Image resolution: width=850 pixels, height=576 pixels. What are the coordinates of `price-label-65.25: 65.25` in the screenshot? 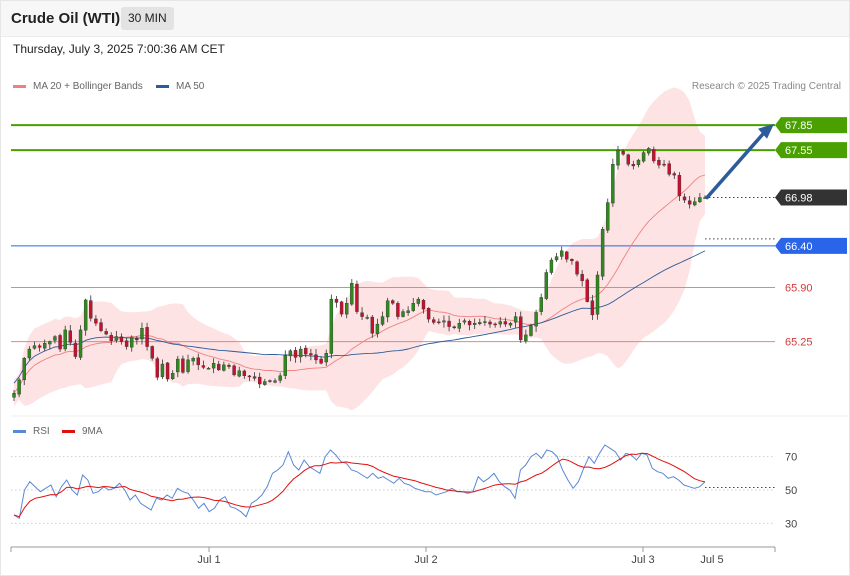 It's located at (799, 343).